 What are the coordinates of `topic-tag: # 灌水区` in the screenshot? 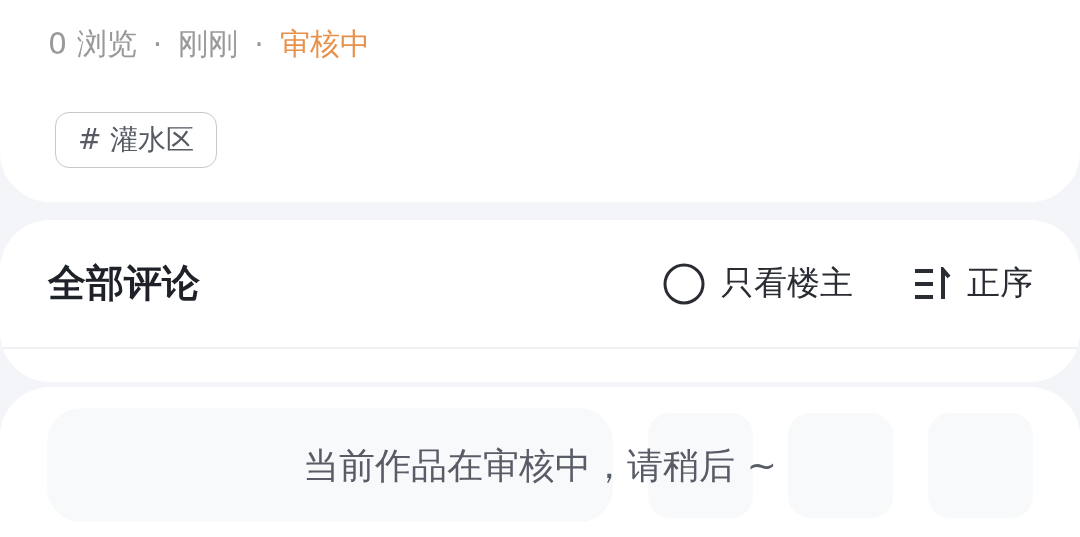 It's located at (136, 140).